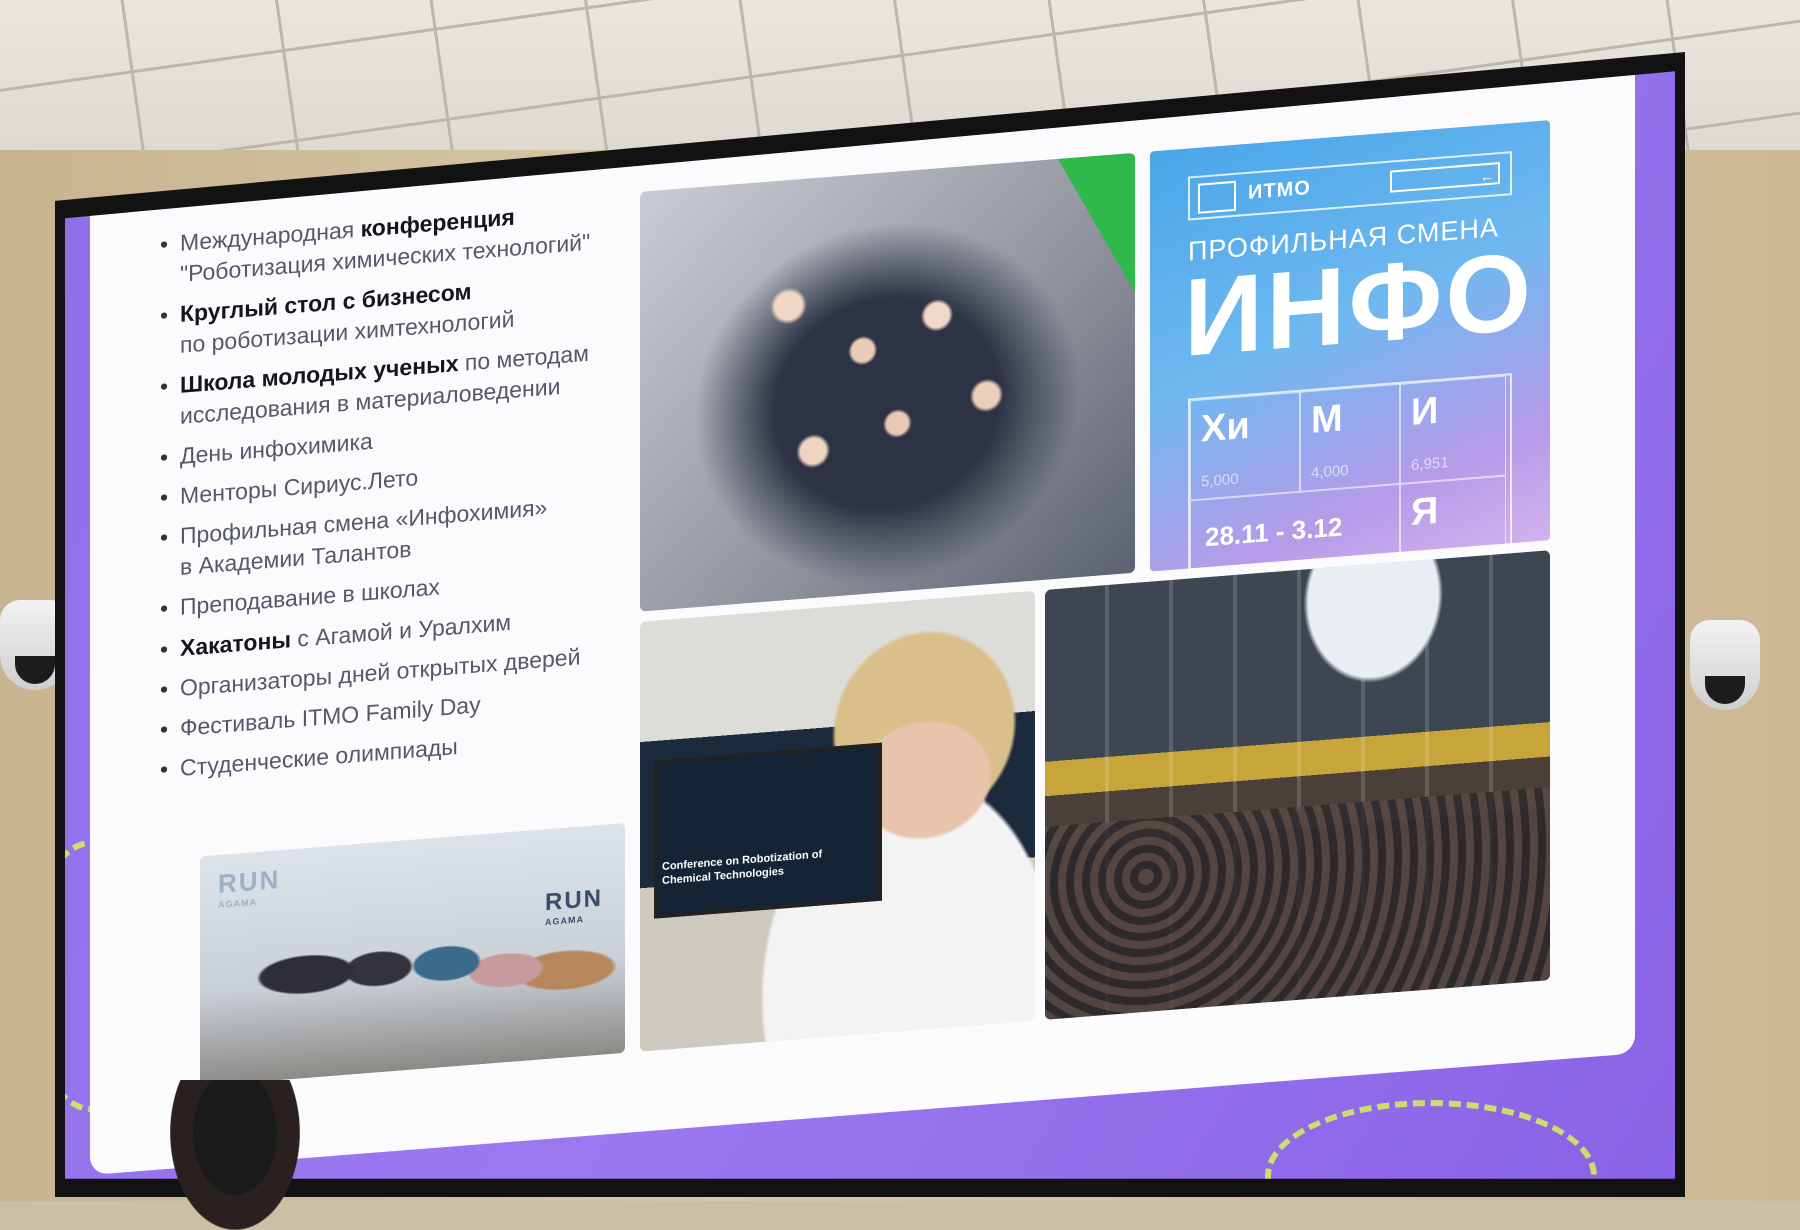 This screenshot has width=1800, height=1230. Describe the element at coordinates (1245, 446) in the screenshot. I see `element-cell: Хи 5,000` at that location.